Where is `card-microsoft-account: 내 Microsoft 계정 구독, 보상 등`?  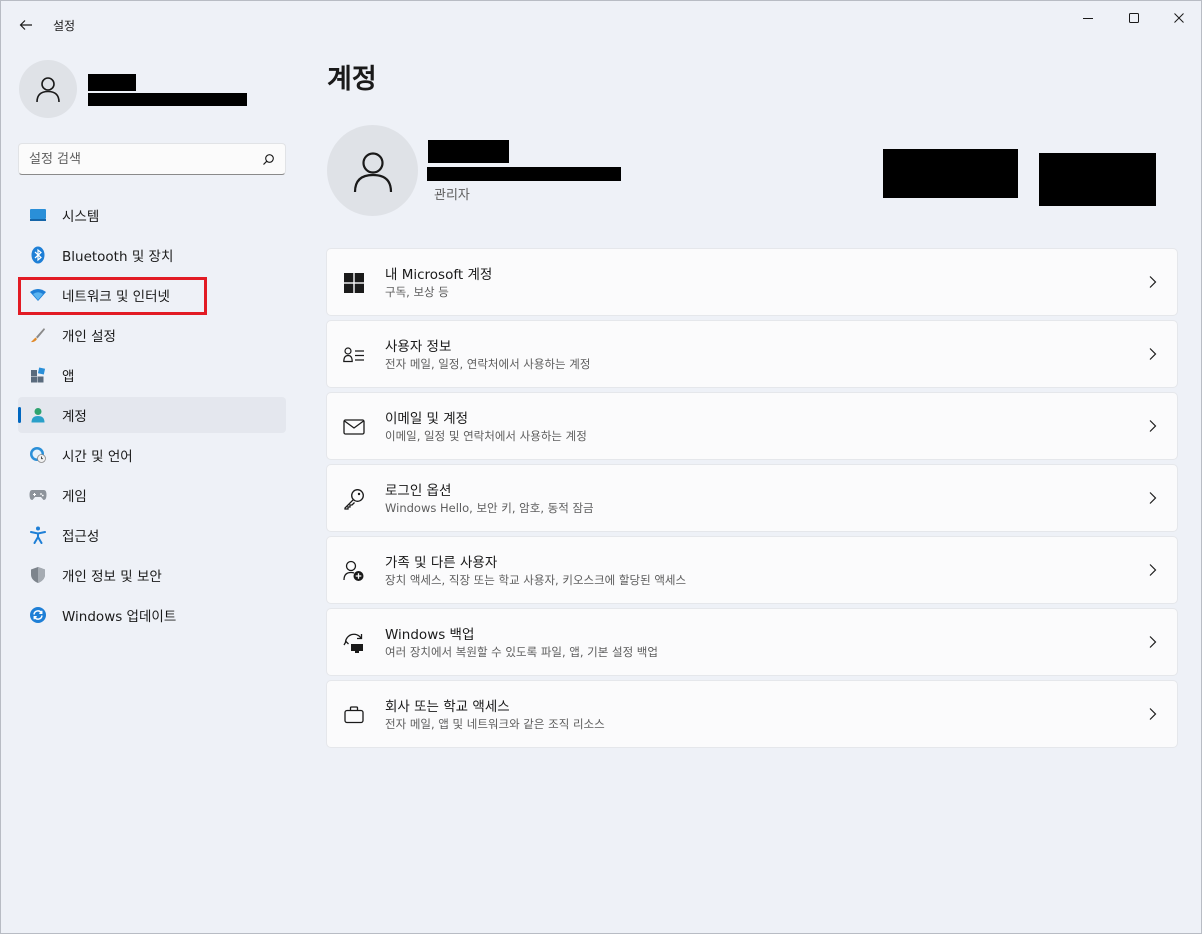 card-microsoft-account: 내 Microsoft 계정 구독, 보상 등 is located at coordinates (752, 282).